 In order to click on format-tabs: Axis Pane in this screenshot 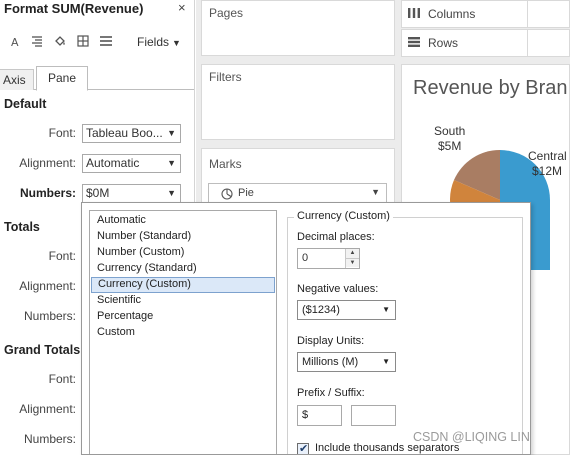, I will do `click(97, 78)`.